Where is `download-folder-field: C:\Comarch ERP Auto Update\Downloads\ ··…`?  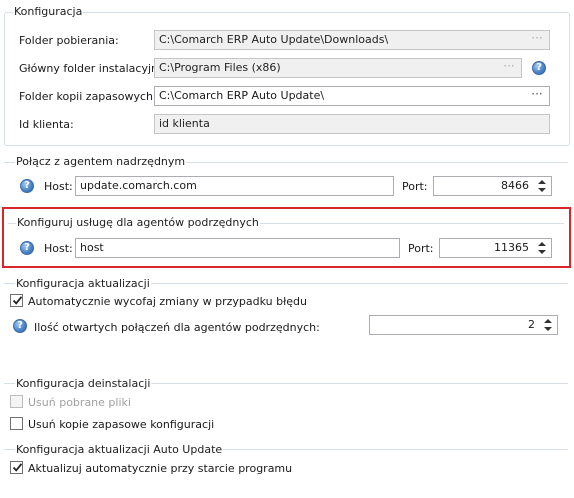
download-folder-field: C:\Comarch ERP Auto Update\Downloads\ ··… is located at coordinates (352, 40).